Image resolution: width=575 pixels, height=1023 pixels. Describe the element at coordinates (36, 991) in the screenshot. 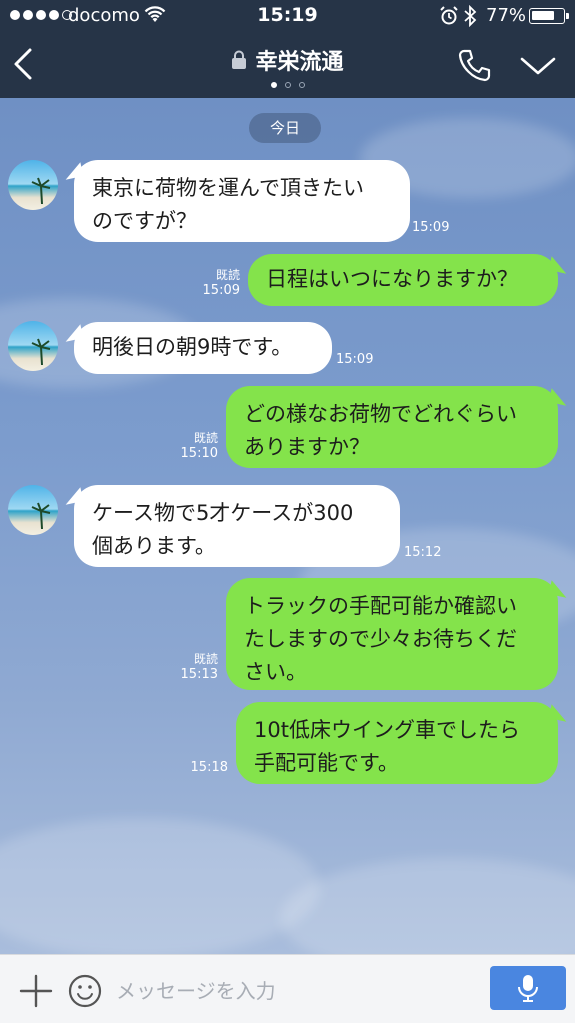

I see `plus-icon` at that location.